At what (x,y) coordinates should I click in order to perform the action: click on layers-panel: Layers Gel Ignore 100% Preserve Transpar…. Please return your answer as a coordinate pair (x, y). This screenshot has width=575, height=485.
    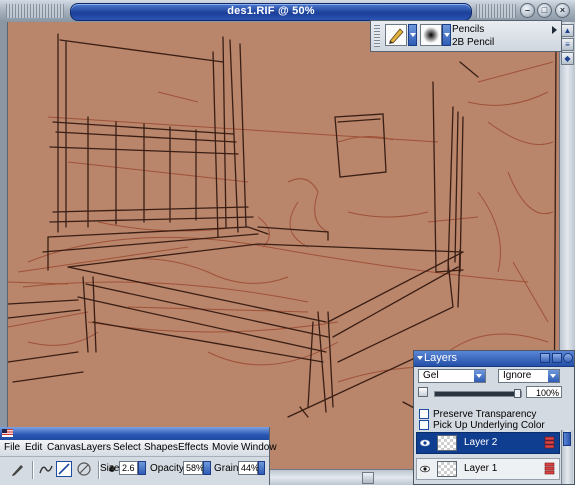
    Looking at the image, I should click on (494, 417).